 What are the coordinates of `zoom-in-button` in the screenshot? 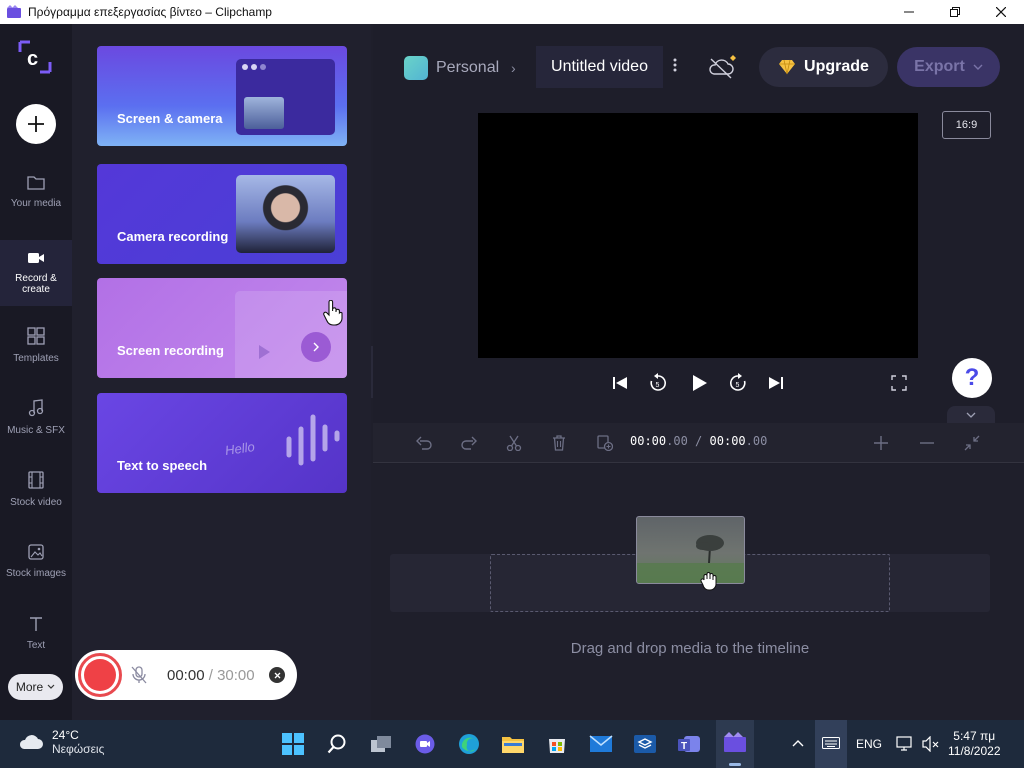 It's located at (881, 443).